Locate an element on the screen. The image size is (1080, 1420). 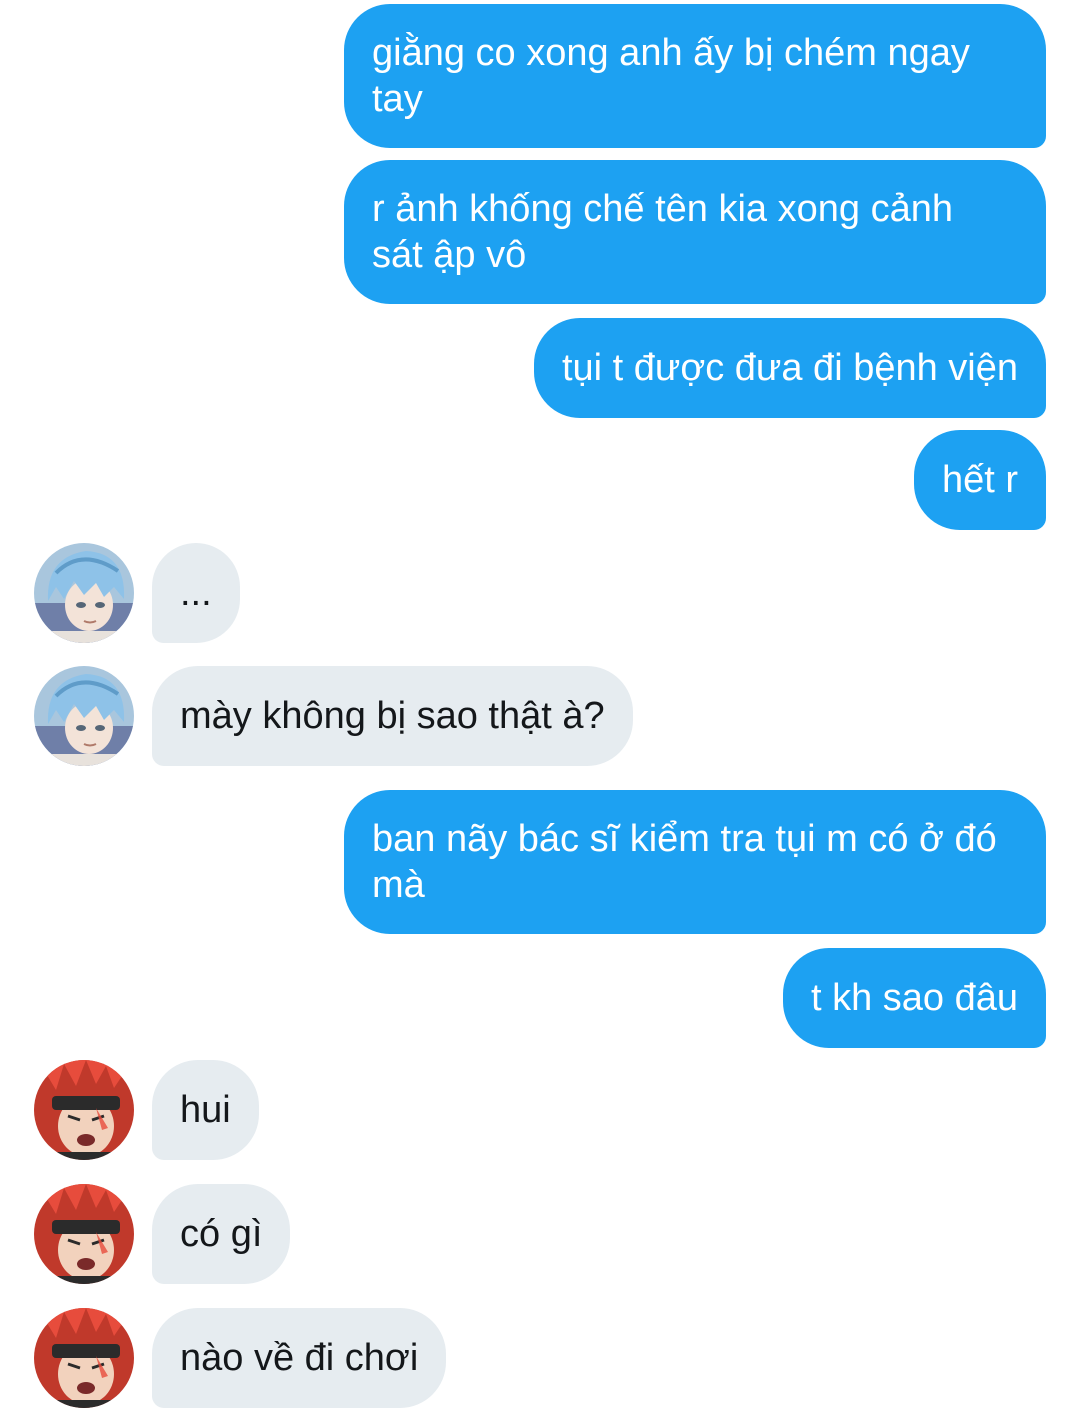
incoming-bubble: nào về đi chơi is located at coordinates (299, 1358).